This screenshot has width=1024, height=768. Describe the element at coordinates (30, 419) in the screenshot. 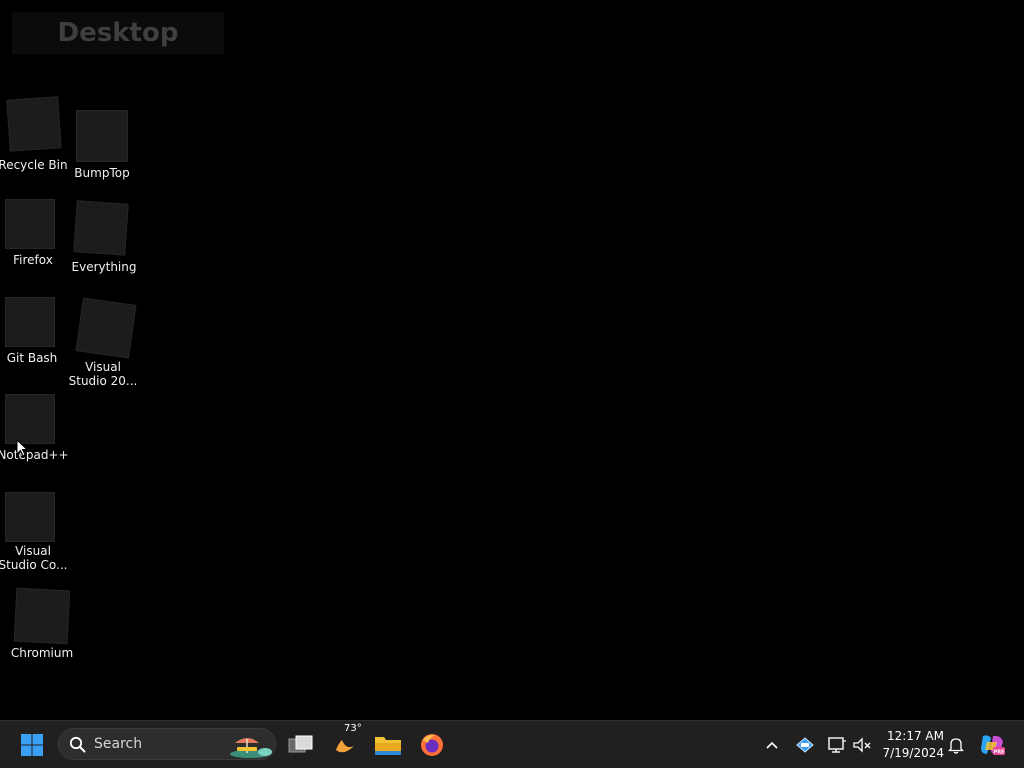

I see `notepadpp-icon` at that location.